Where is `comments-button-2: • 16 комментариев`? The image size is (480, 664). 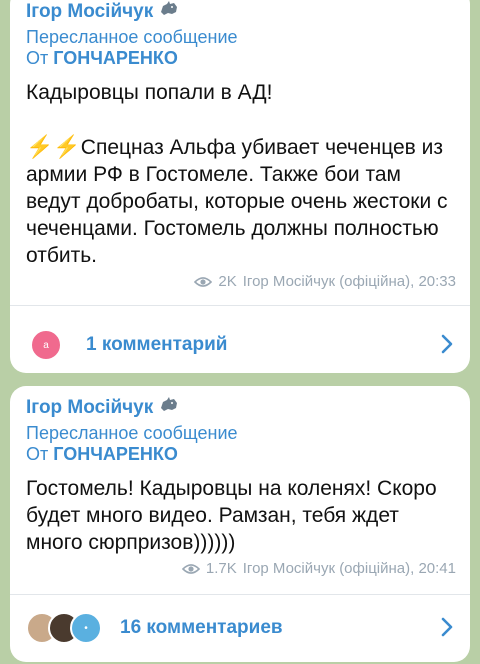
comments-button-2: • 16 комментариев is located at coordinates (240, 628).